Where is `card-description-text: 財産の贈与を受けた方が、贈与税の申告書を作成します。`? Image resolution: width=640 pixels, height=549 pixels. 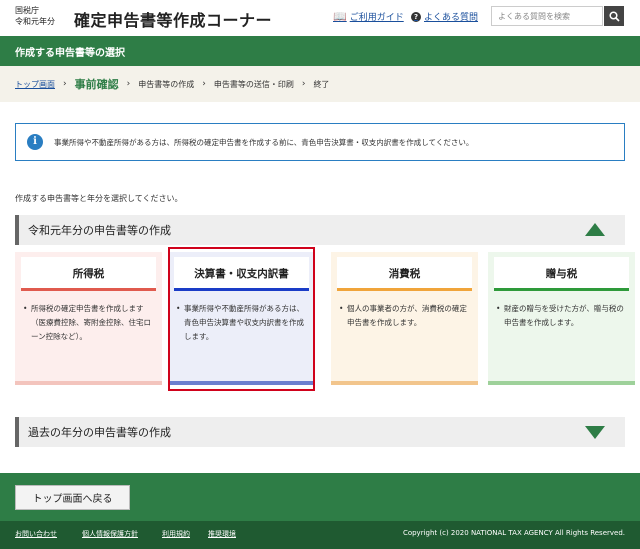
card-description-text: 財産の贈与を受けた方が、贈与税の申告書を作成します。 is located at coordinates (564, 315).